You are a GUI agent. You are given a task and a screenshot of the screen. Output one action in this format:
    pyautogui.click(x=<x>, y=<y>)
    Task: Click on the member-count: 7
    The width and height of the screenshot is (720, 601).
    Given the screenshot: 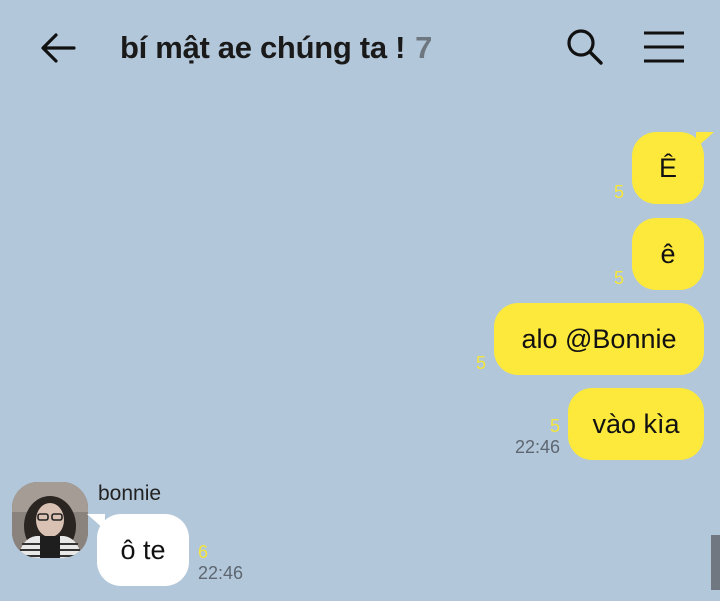 What is the action you would take?
    pyautogui.click(x=424, y=47)
    